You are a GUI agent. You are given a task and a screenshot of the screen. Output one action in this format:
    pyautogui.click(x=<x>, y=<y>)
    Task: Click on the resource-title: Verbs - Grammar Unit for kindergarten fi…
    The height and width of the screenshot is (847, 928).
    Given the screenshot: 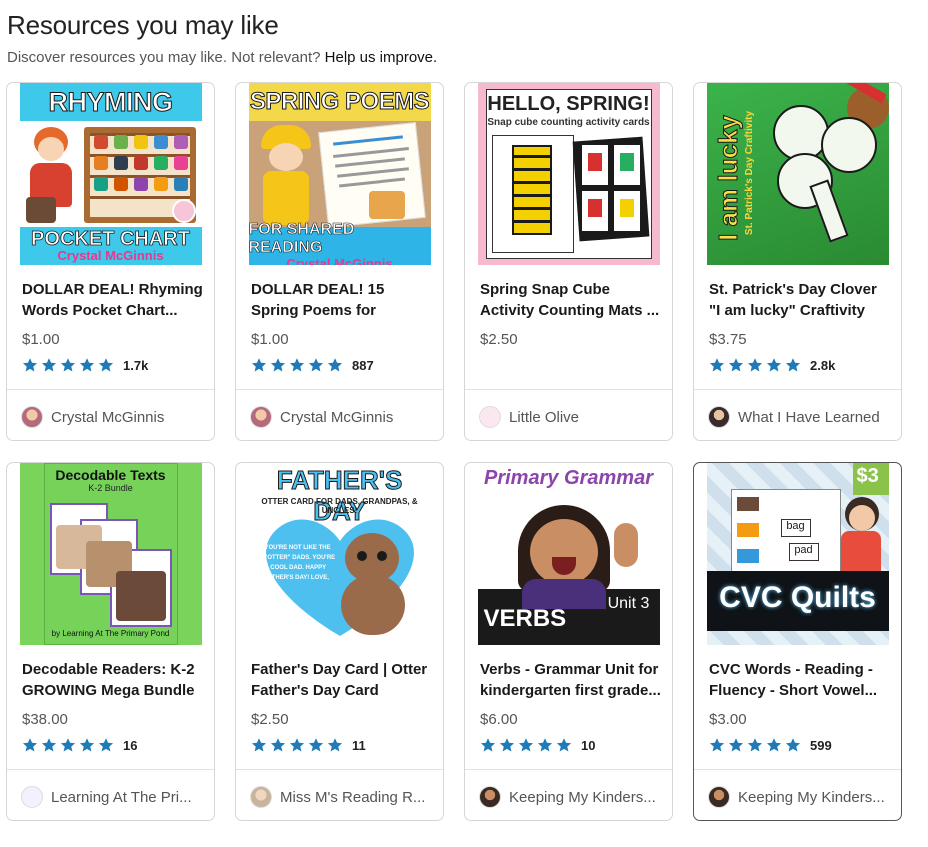 What is the action you would take?
    pyautogui.click(x=571, y=680)
    